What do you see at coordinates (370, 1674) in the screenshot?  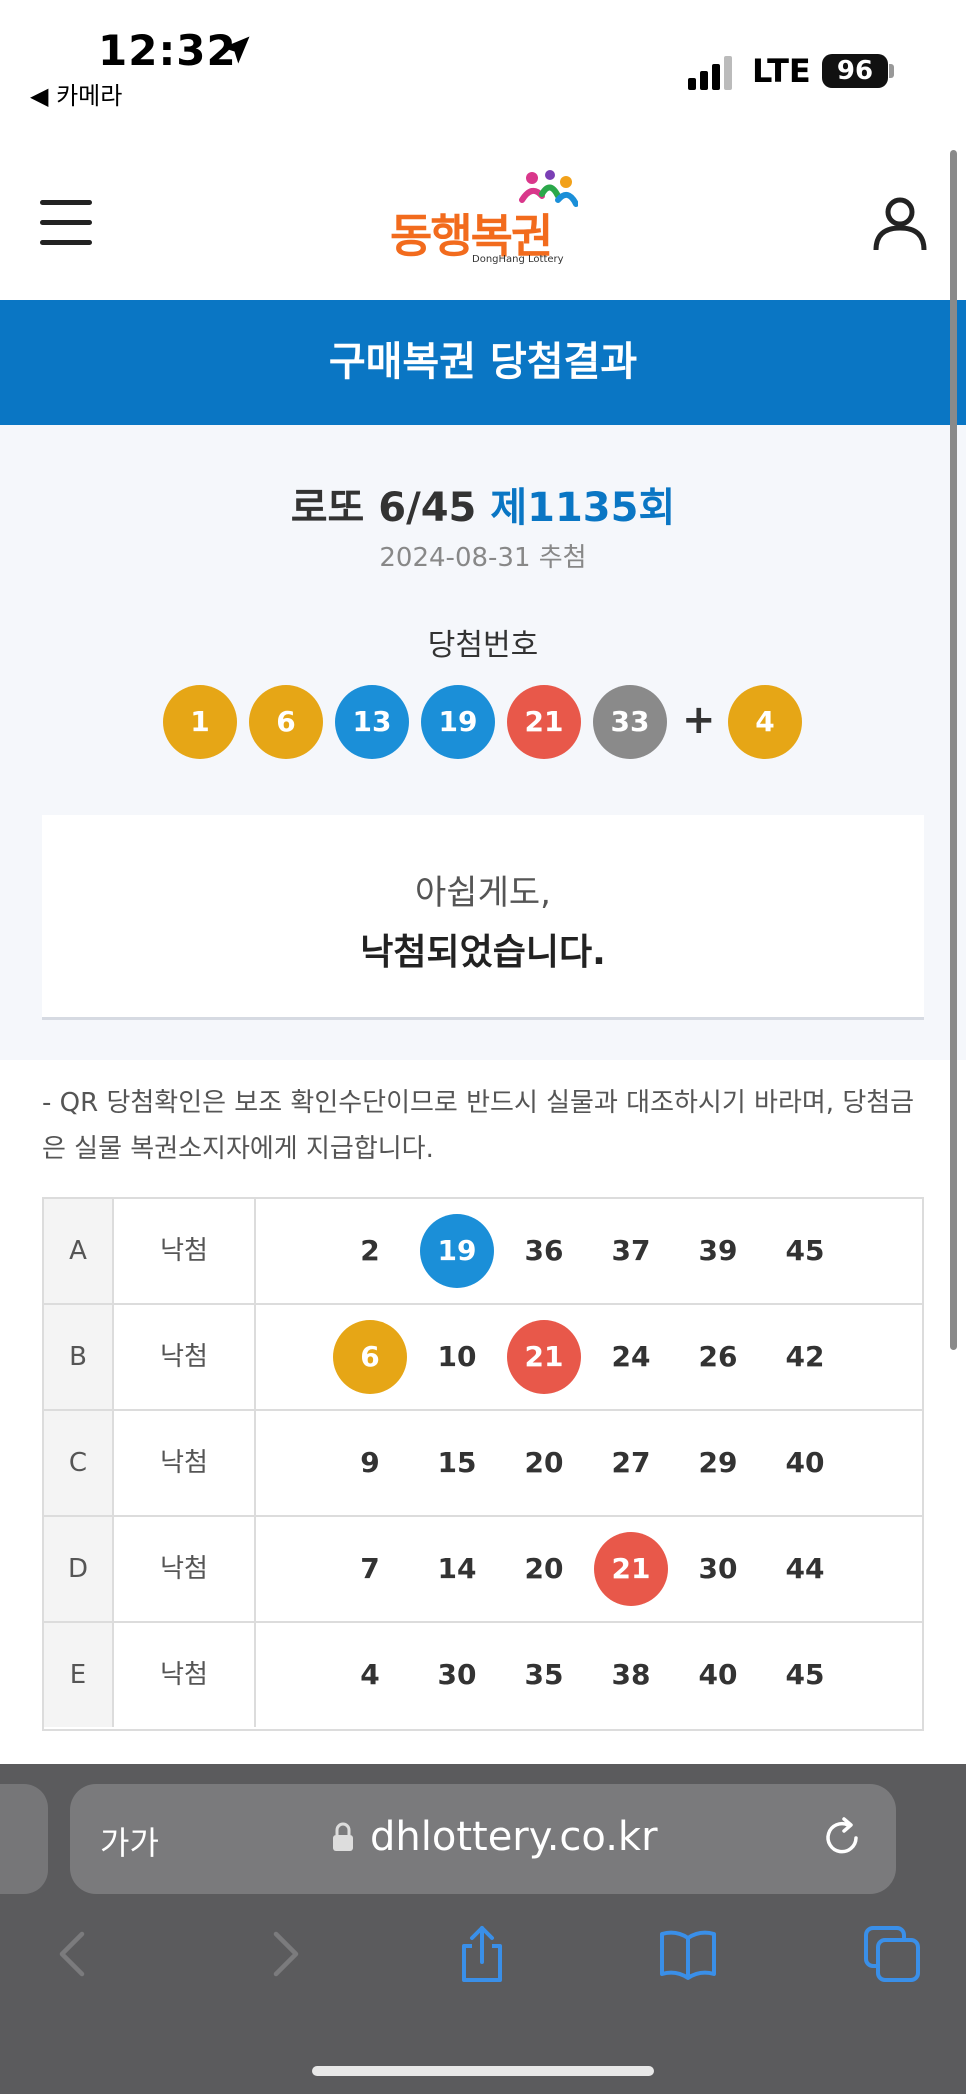 I see `ticket-number: 4` at bounding box center [370, 1674].